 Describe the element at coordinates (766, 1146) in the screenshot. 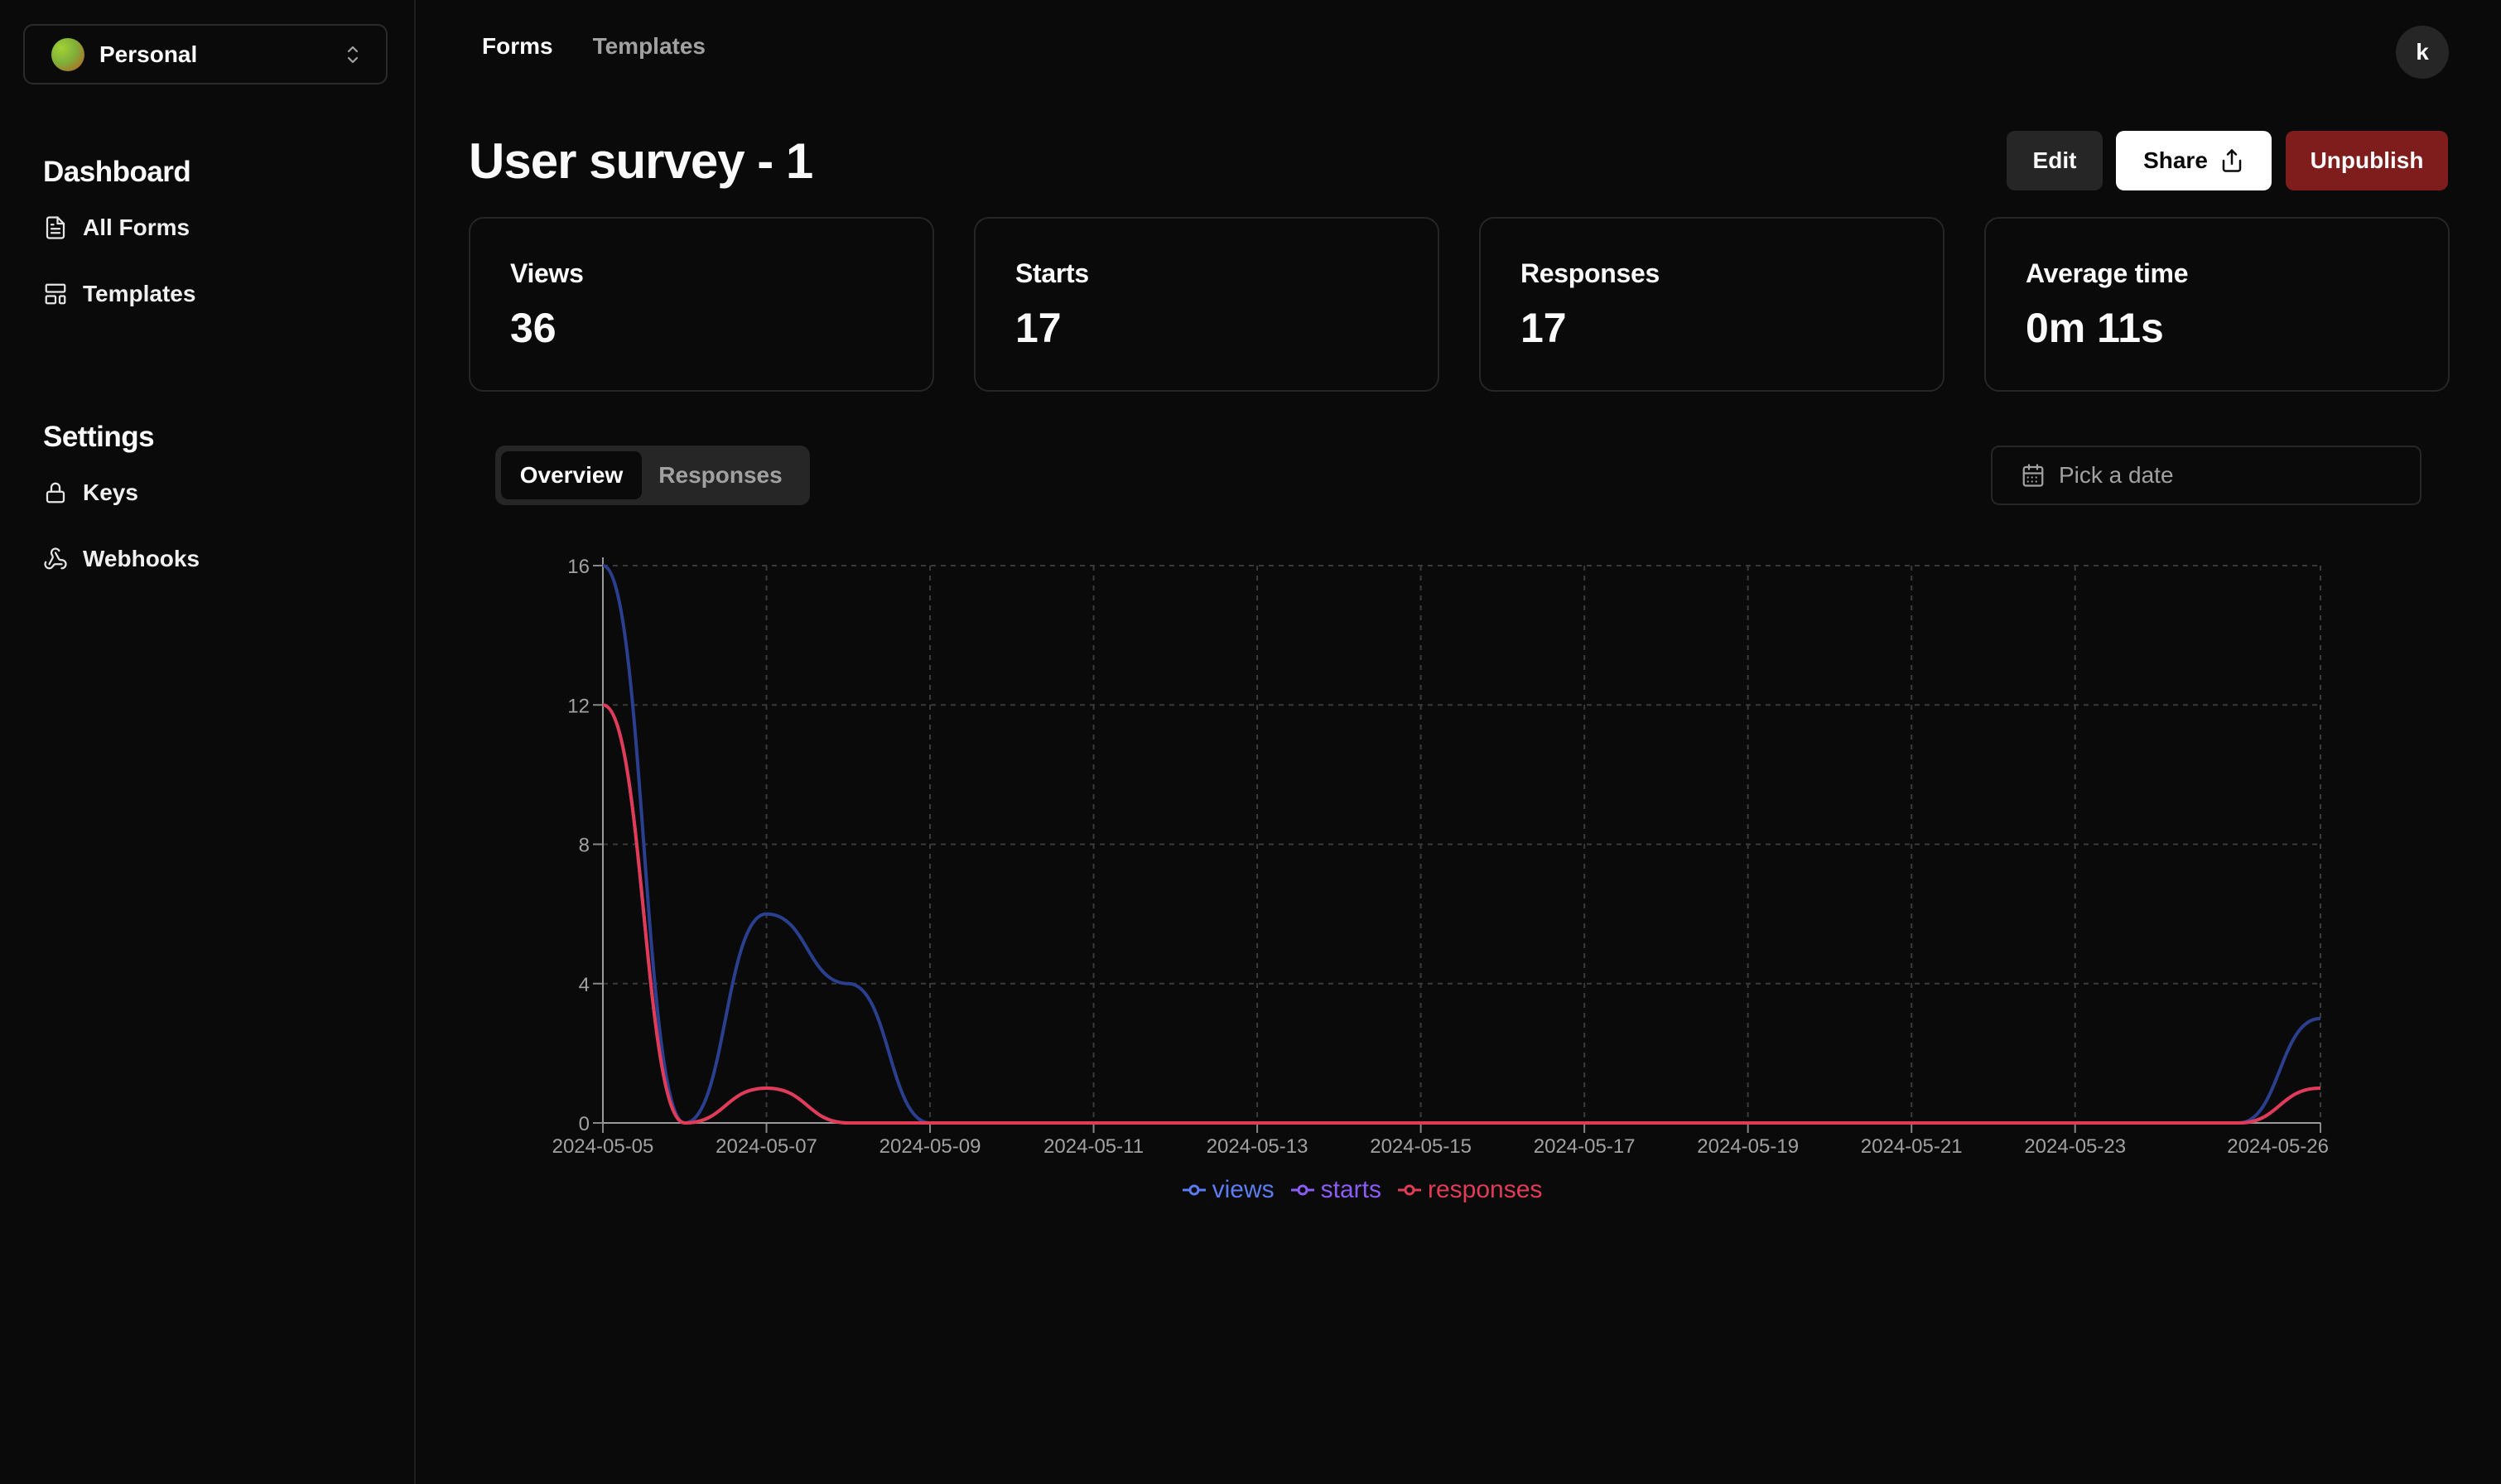

I see `x-tick-label: 2024-05-07` at that location.